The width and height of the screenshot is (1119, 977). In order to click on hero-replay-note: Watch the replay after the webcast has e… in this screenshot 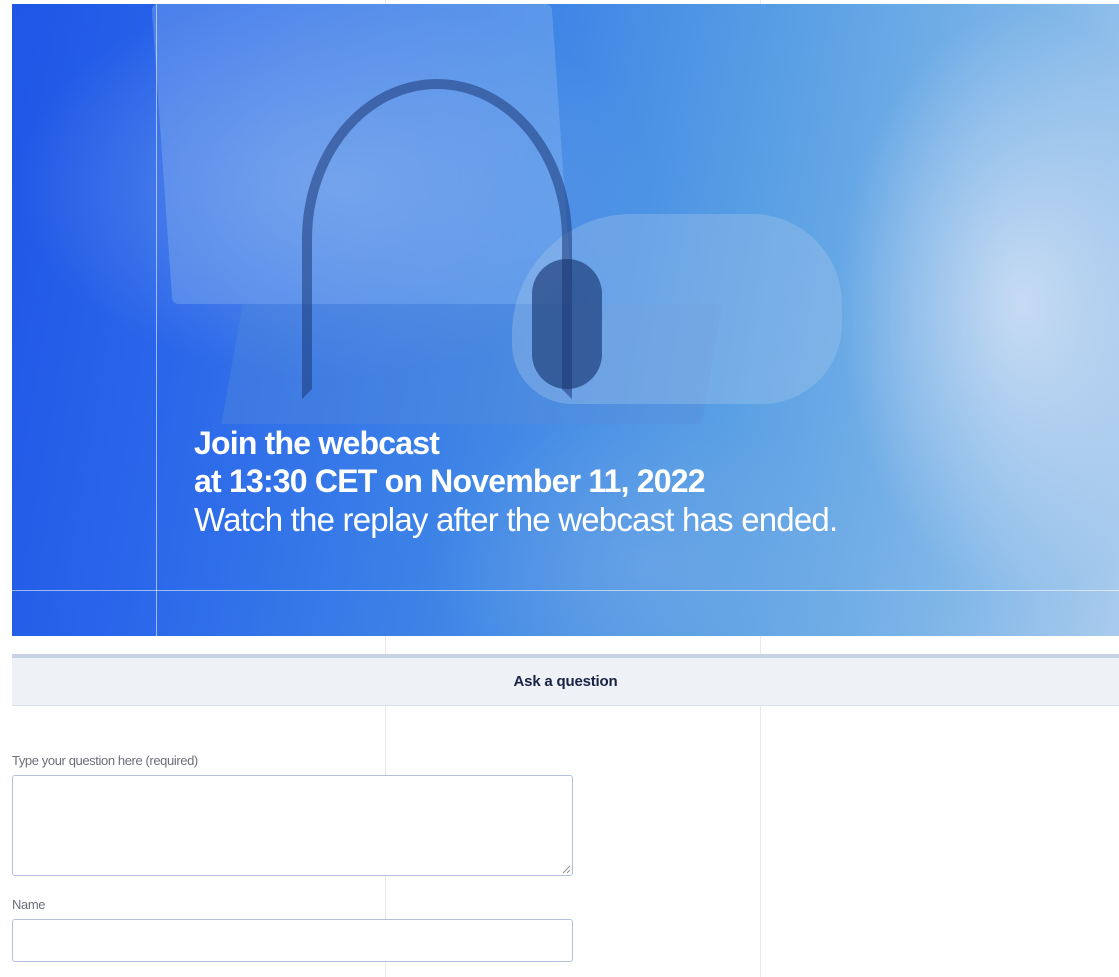, I will do `click(516, 519)`.